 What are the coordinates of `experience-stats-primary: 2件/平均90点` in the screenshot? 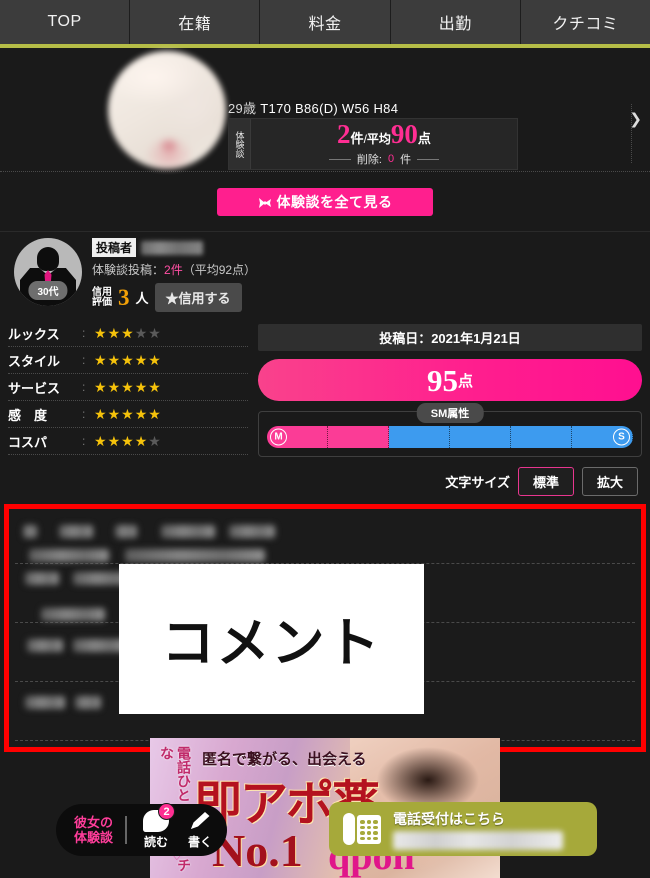 It's located at (384, 134).